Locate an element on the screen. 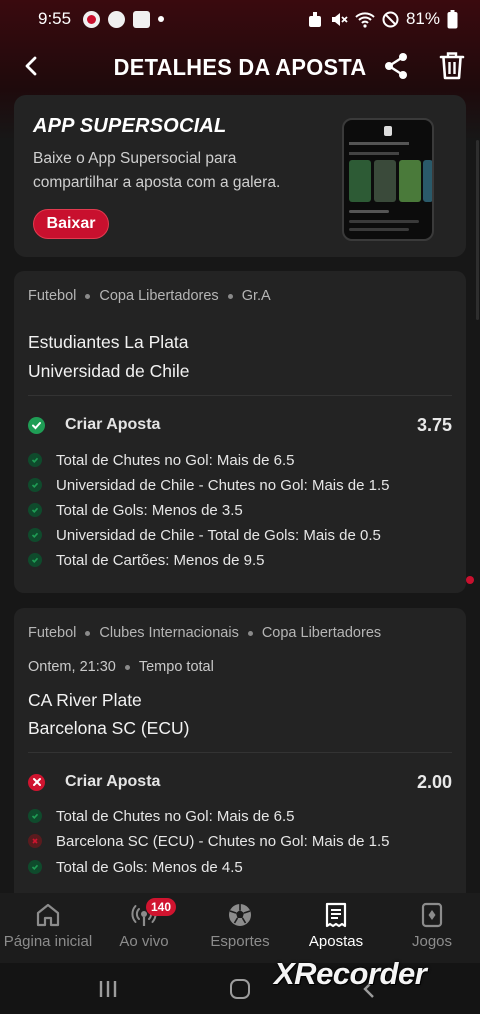 The height and width of the screenshot is (1014, 480). nav-live: 140 Ao vivo is located at coordinates (144, 928).